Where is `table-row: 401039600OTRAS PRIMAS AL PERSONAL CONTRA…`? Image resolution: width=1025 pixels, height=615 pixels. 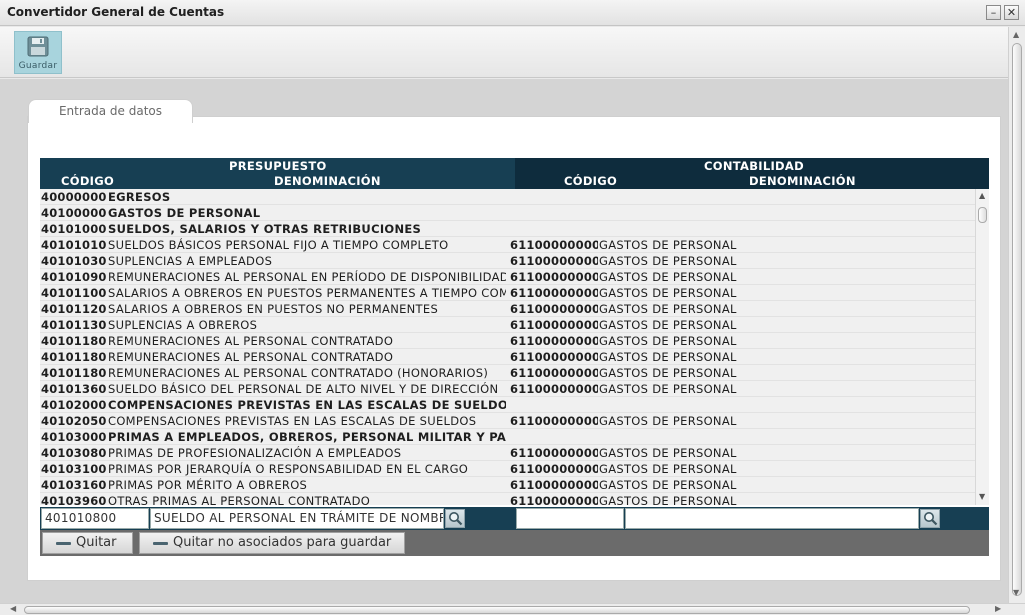
table-row: 401039600OTRAS PRIMAS AL PERSONAL CONTRA… is located at coordinates (507, 499).